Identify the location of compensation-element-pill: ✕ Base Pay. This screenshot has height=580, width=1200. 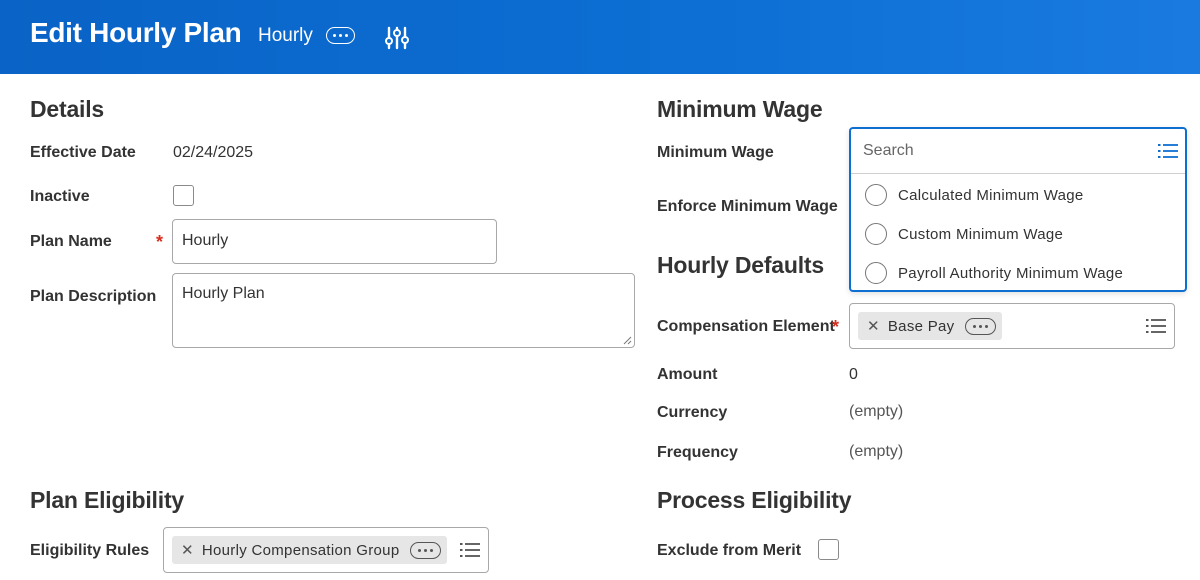
(930, 326).